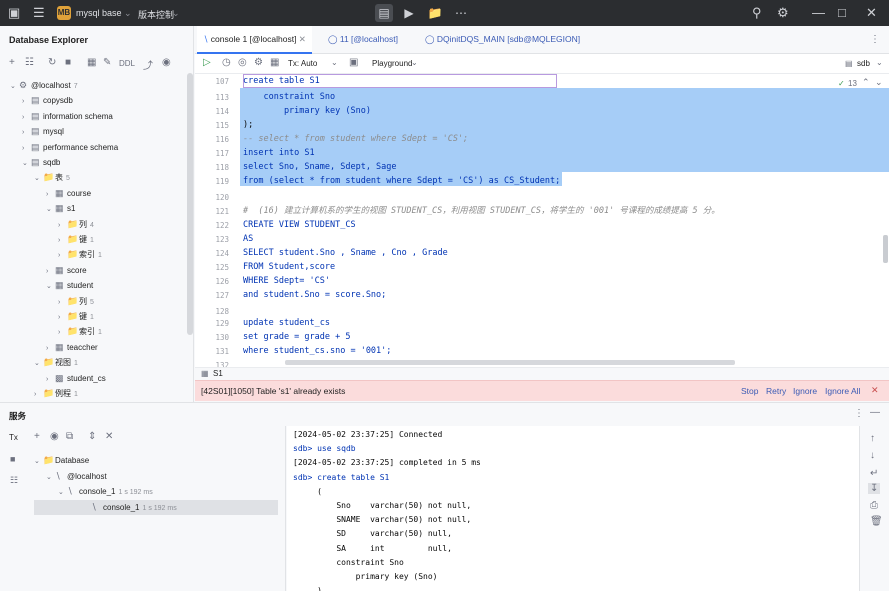 Image resolution: width=889 pixels, height=591 pixels. Describe the element at coordinates (78, 476) in the screenshot. I see `services-tree-item: ⌄ ∖ @localhost` at that location.